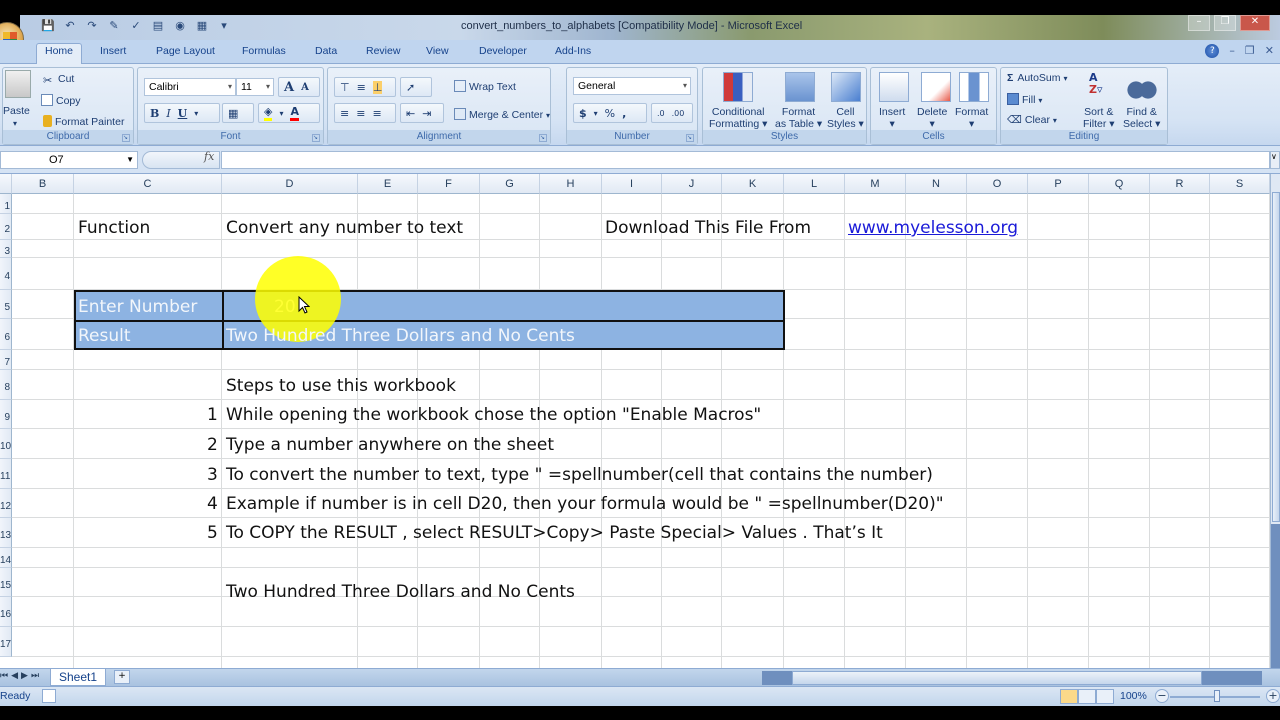  I want to click on row-header-4: 4, so click(6, 274).